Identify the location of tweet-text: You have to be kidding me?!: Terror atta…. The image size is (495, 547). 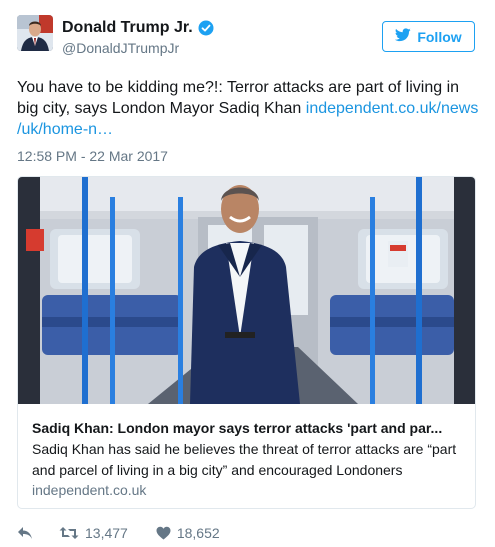
(248, 108).